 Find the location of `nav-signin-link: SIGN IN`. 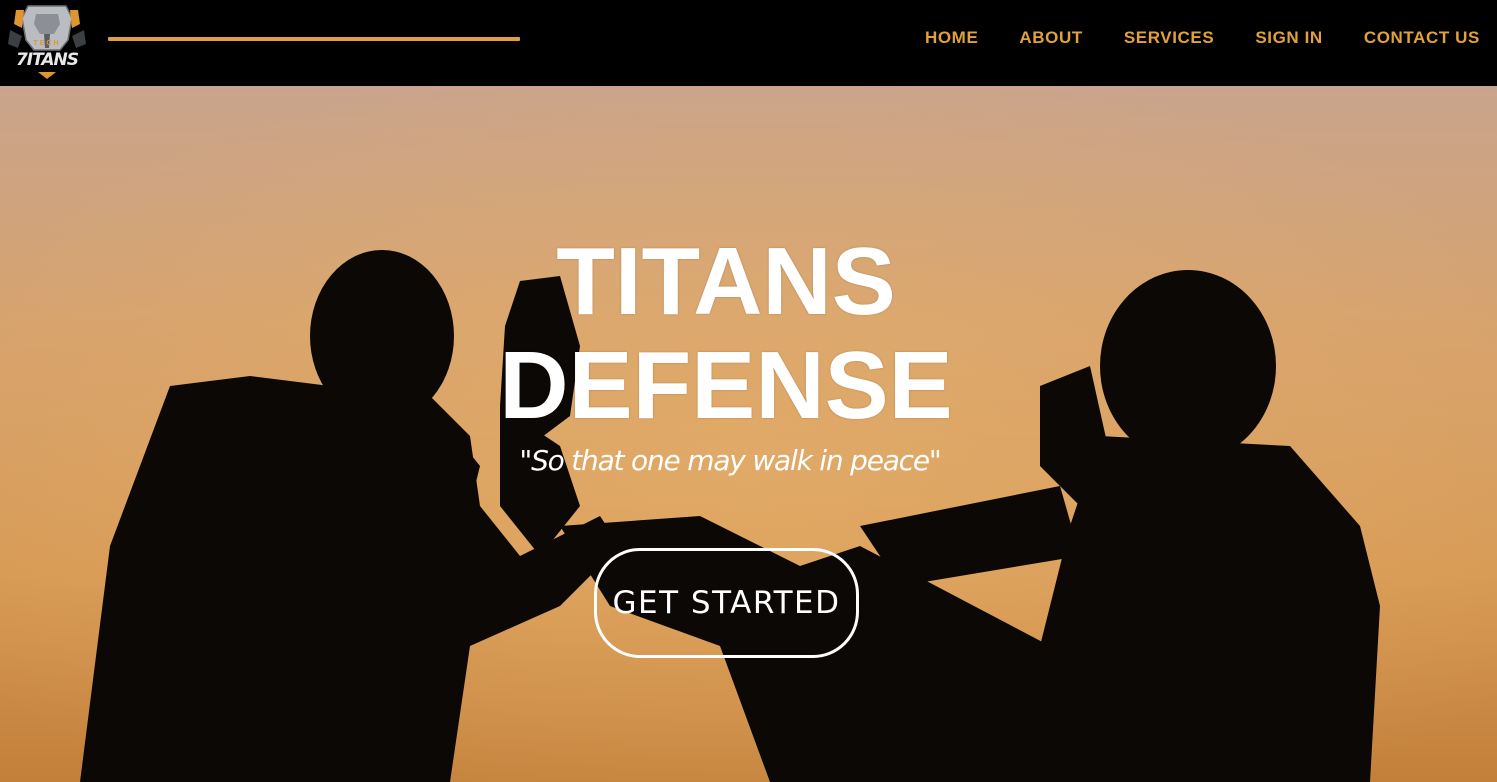

nav-signin-link: SIGN IN is located at coordinates (1289, 38).